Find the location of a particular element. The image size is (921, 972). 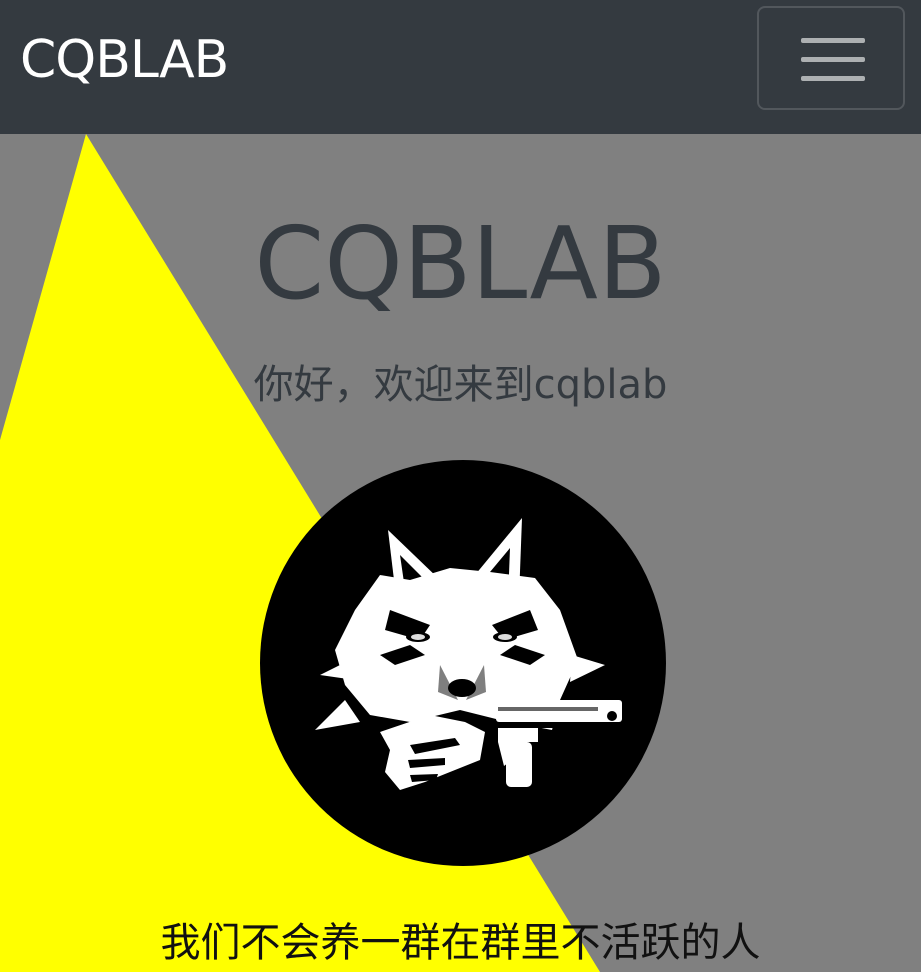

navbar-toggle-button is located at coordinates (831, 58).